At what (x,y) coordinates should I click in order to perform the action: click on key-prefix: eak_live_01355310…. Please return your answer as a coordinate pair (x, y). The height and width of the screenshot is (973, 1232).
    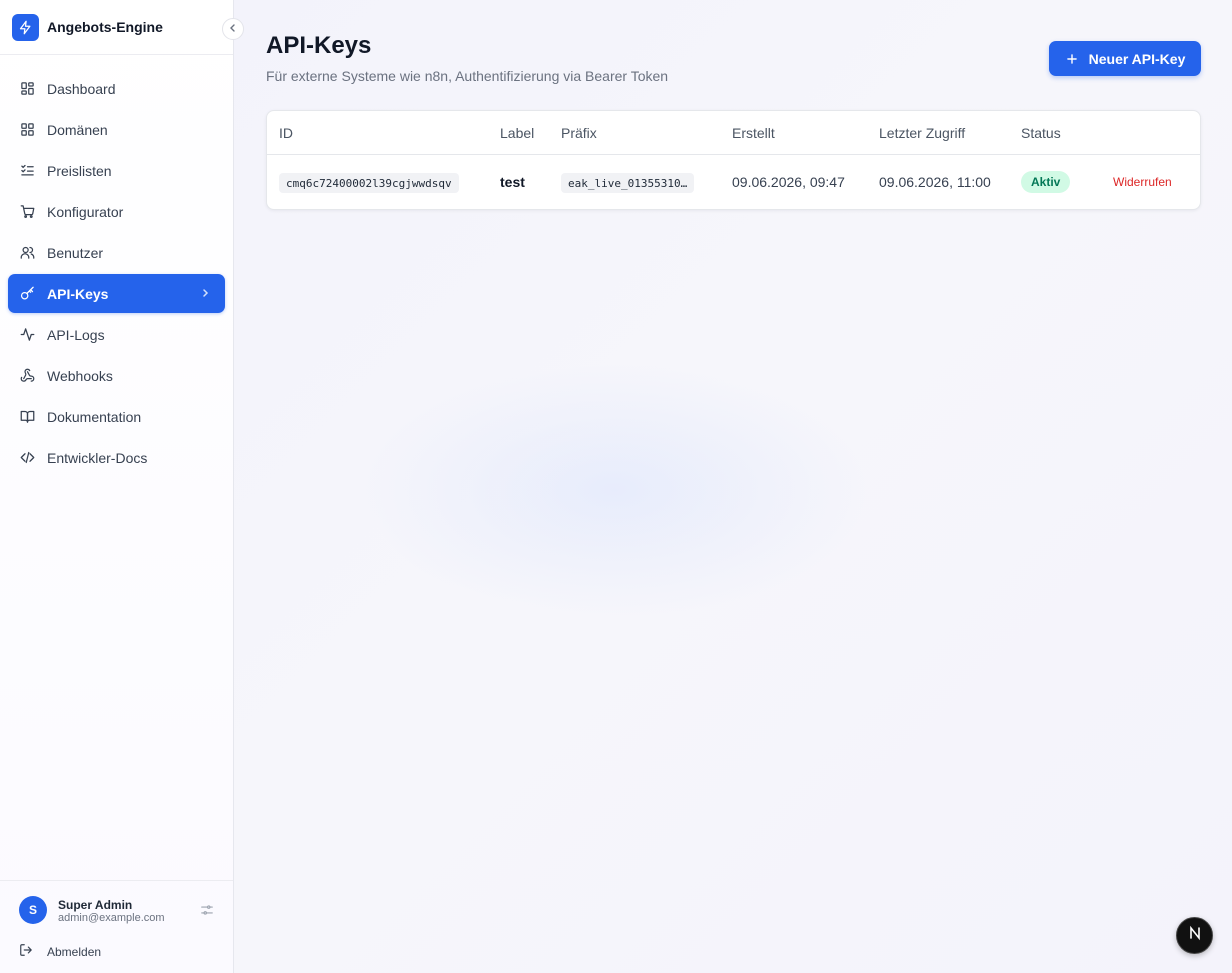
    Looking at the image, I should click on (628, 183).